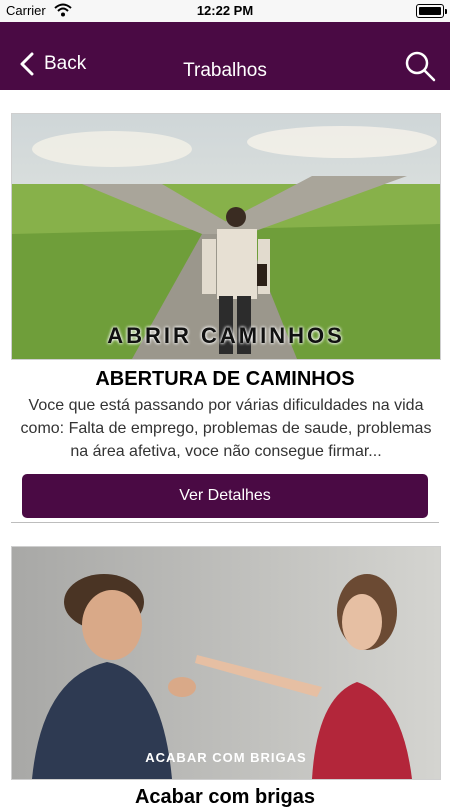  I want to click on image-caption: ACABAR COM BRIGAS, so click(226, 757).